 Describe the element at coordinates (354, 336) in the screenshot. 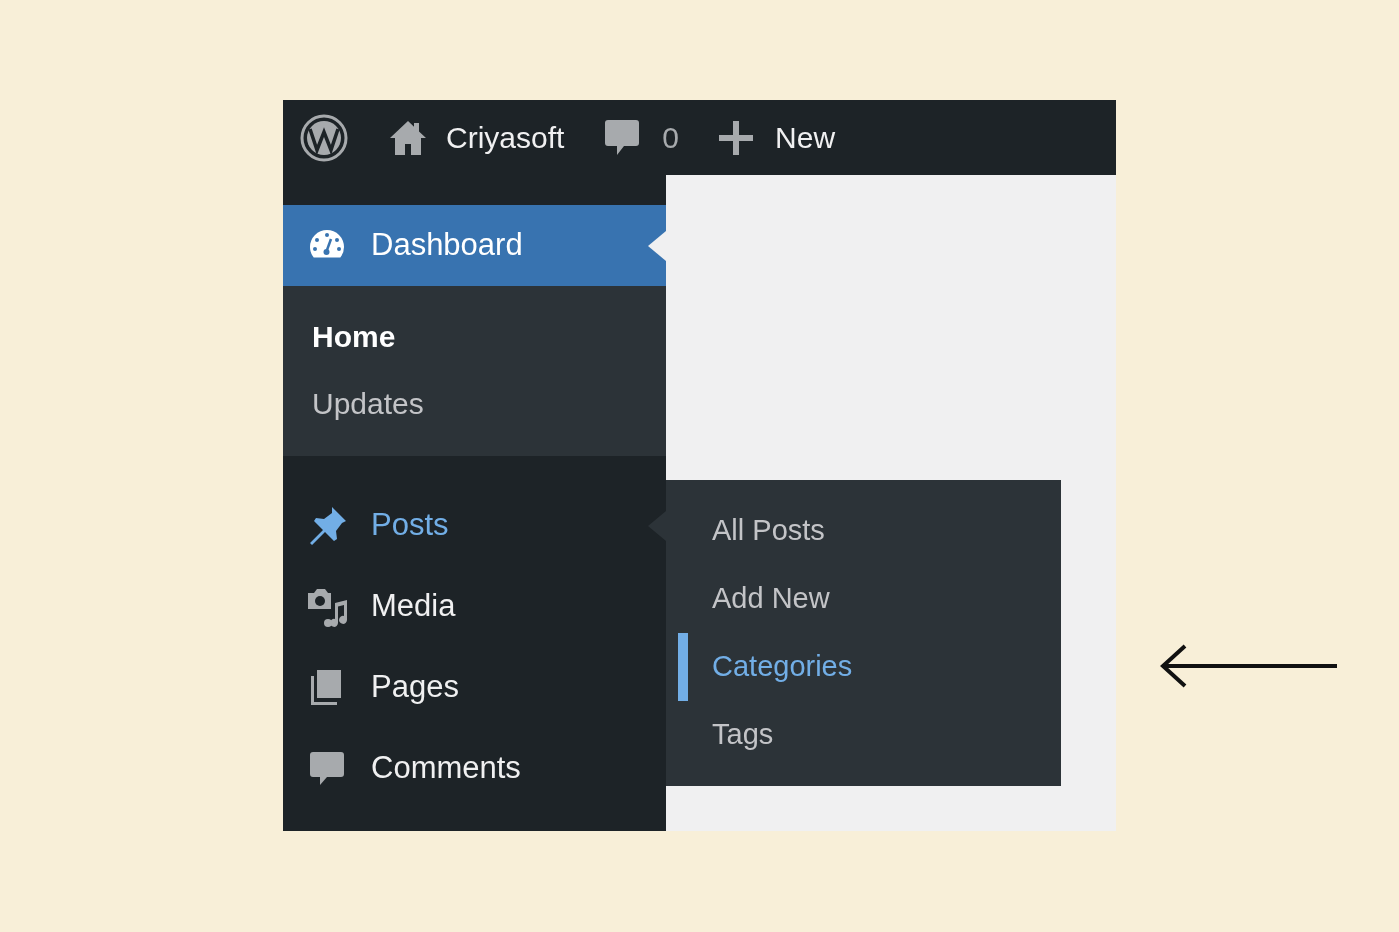

I see `submenu-link: Home` at that location.